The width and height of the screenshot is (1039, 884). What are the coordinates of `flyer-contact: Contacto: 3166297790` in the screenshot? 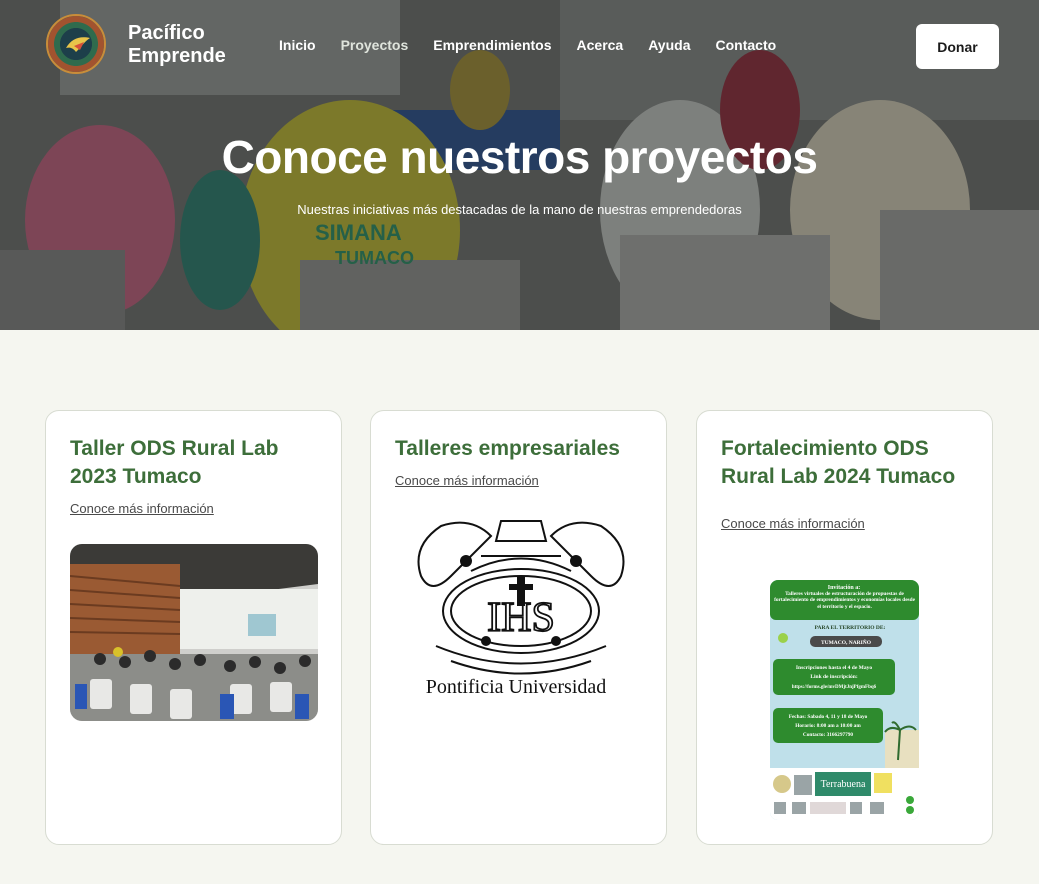 It's located at (828, 735).